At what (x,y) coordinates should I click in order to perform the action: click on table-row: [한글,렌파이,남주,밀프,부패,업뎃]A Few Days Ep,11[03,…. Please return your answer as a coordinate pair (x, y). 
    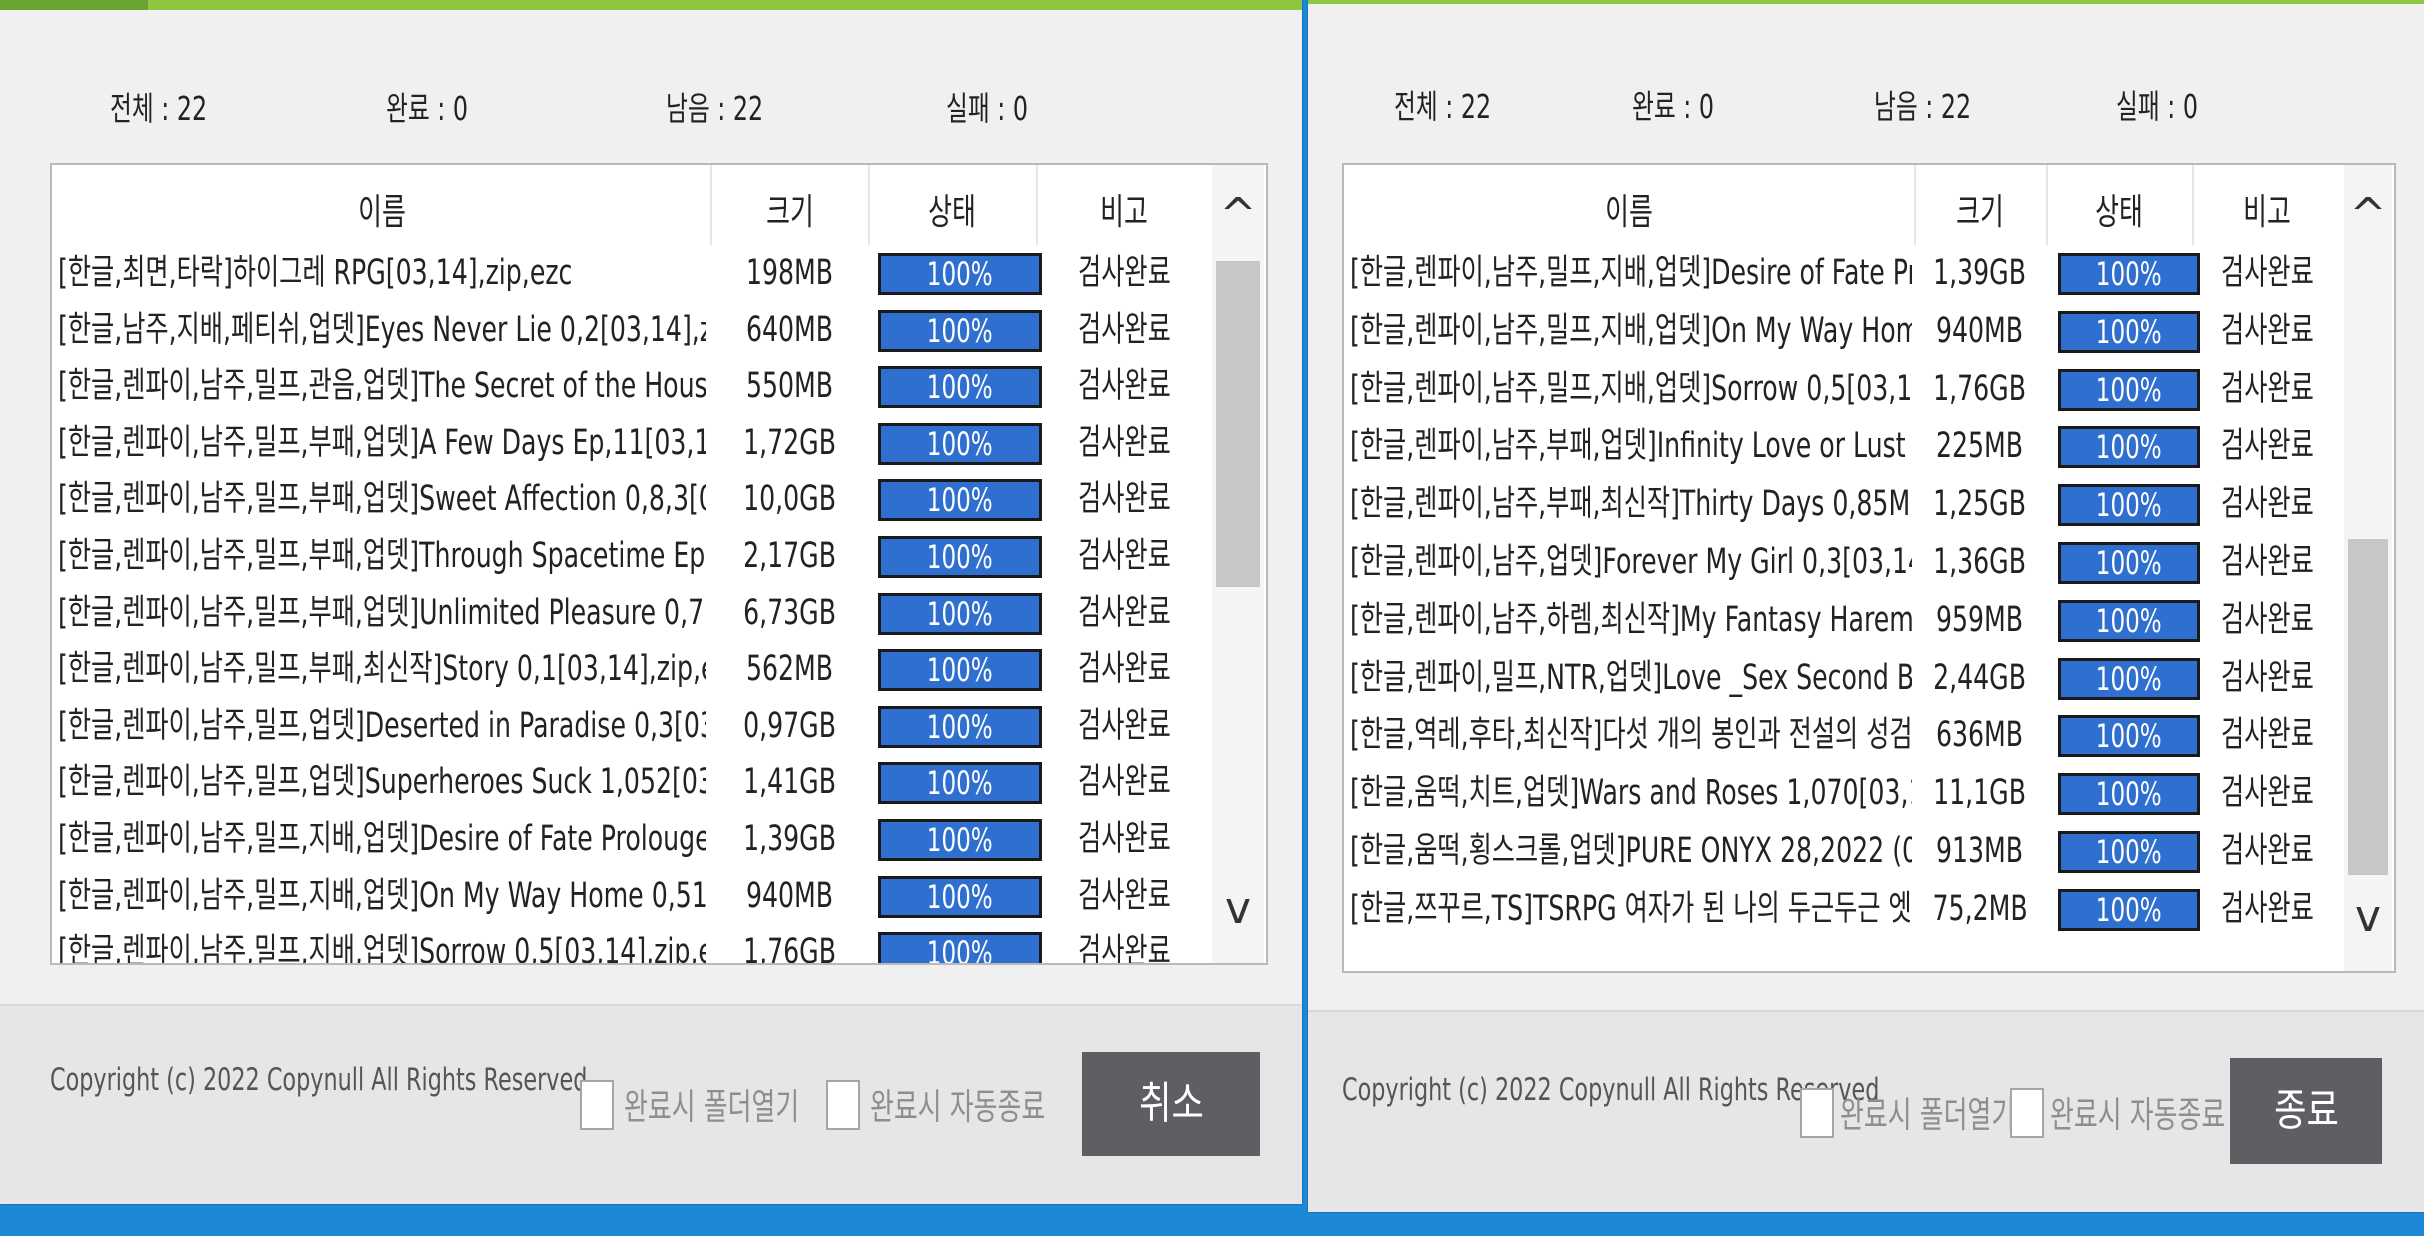
    Looking at the image, I should click on (632, 443).